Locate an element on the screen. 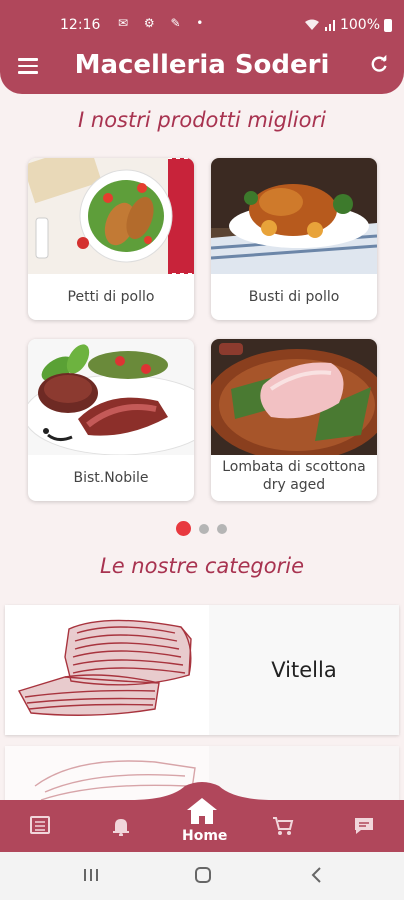 The height and width of the screenshot is (900, 404). category-item-vitella: Vitella is located at coordinates (202, 670).